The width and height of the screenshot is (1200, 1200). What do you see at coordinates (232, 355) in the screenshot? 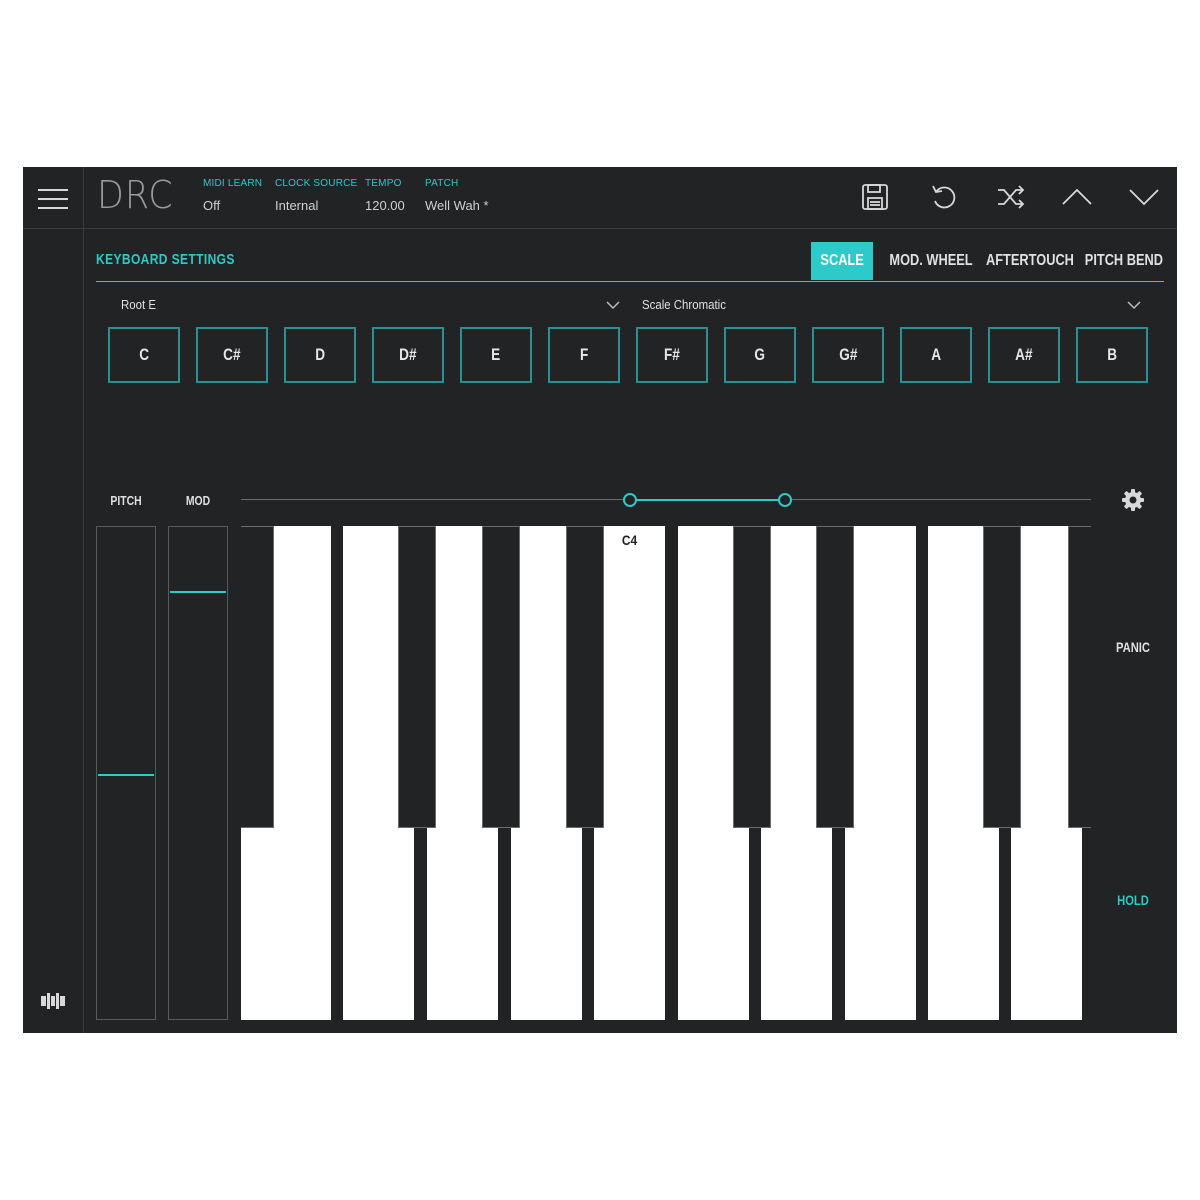
I see `note-button: C#` at bounding box center [232, 355].